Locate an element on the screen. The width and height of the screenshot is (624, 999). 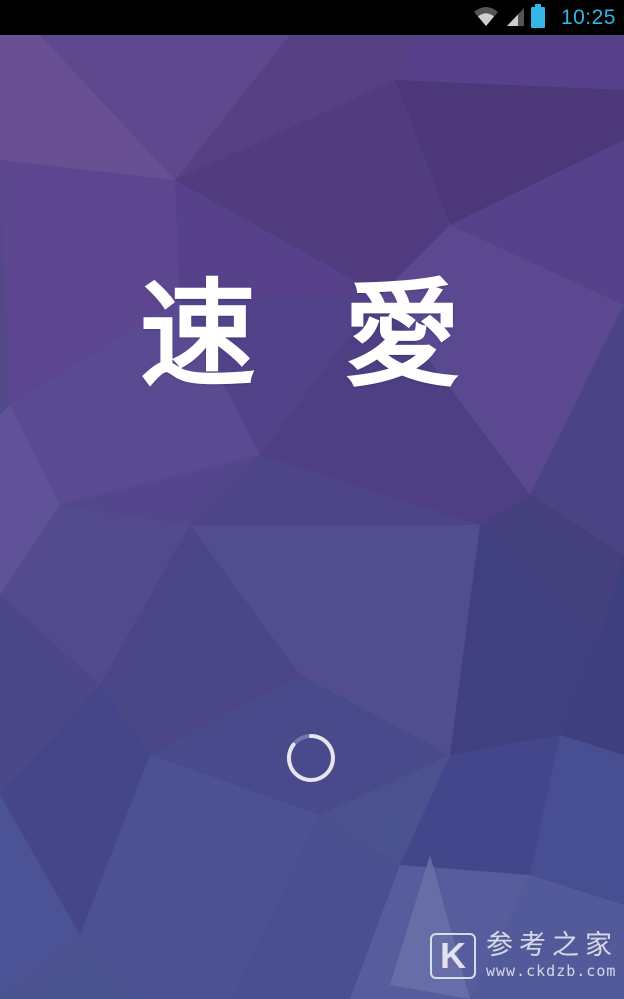
watermark-title: 参考之家 is located at coordinates (552, 945).